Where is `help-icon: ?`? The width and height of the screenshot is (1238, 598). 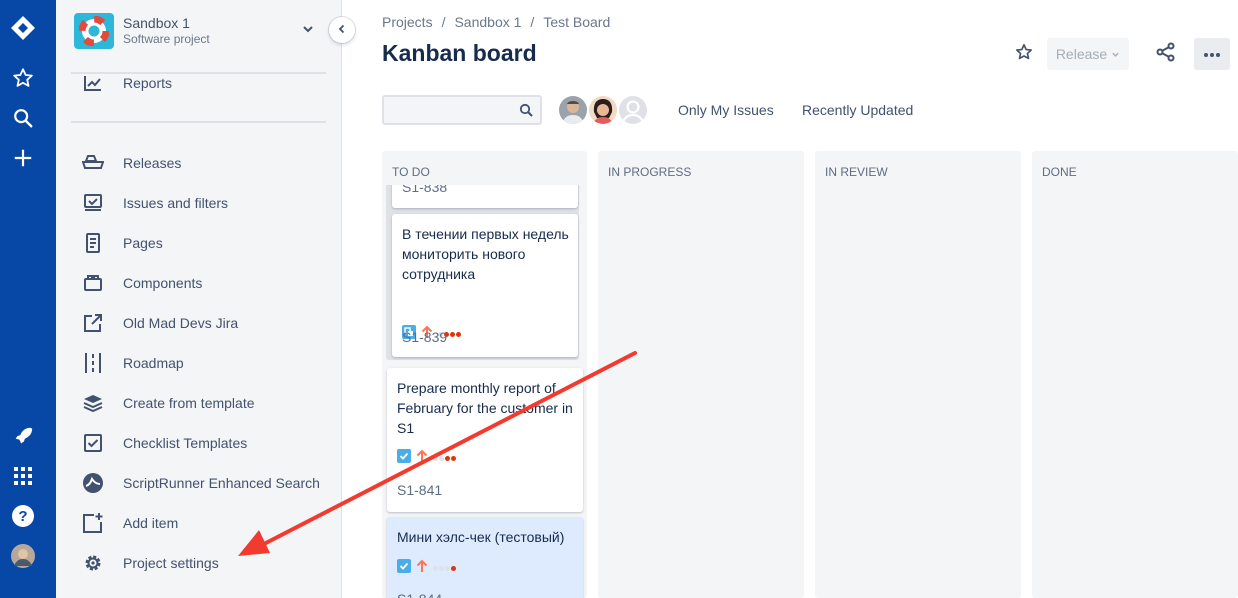 help-icon: ? is located at coordinates (23, 516).